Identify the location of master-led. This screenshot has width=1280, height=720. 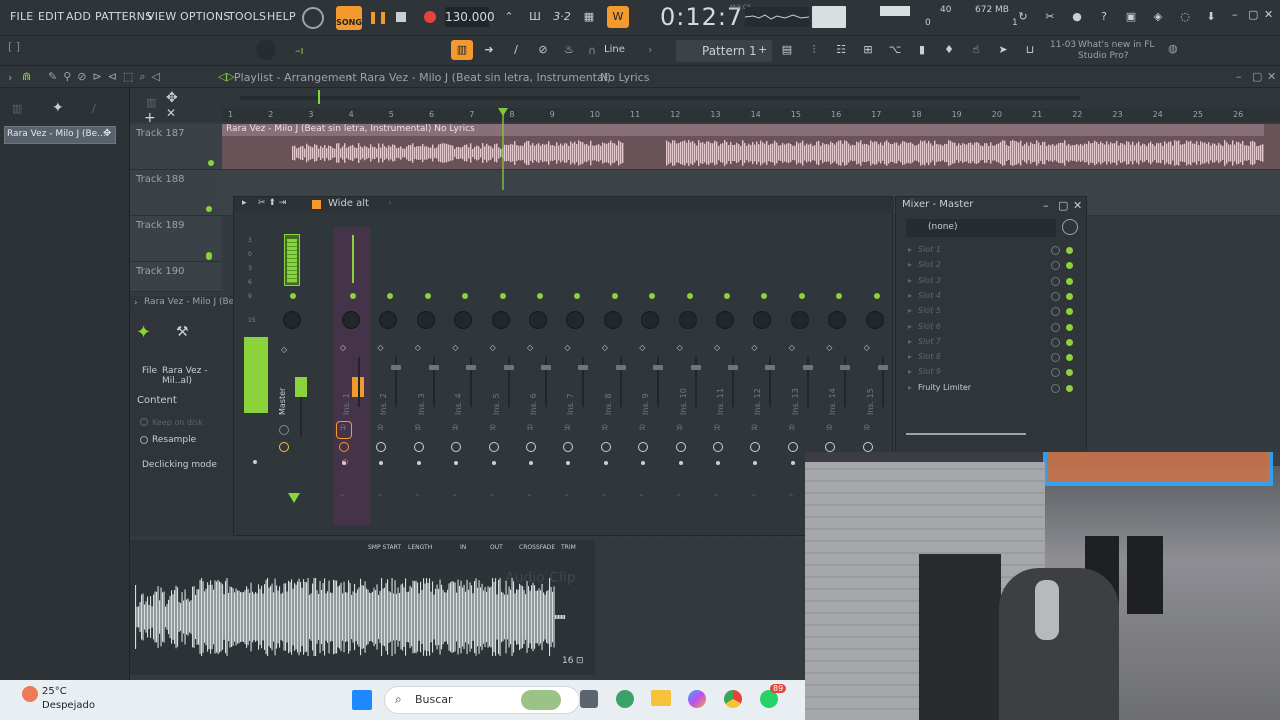
(293, 296).